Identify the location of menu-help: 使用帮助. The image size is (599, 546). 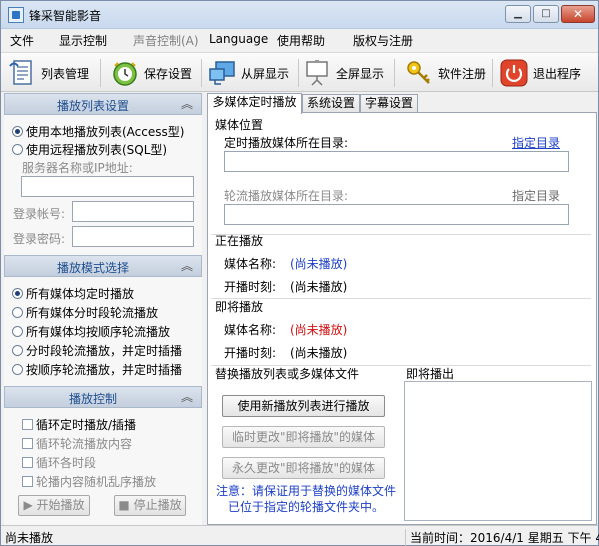
(301, 40).